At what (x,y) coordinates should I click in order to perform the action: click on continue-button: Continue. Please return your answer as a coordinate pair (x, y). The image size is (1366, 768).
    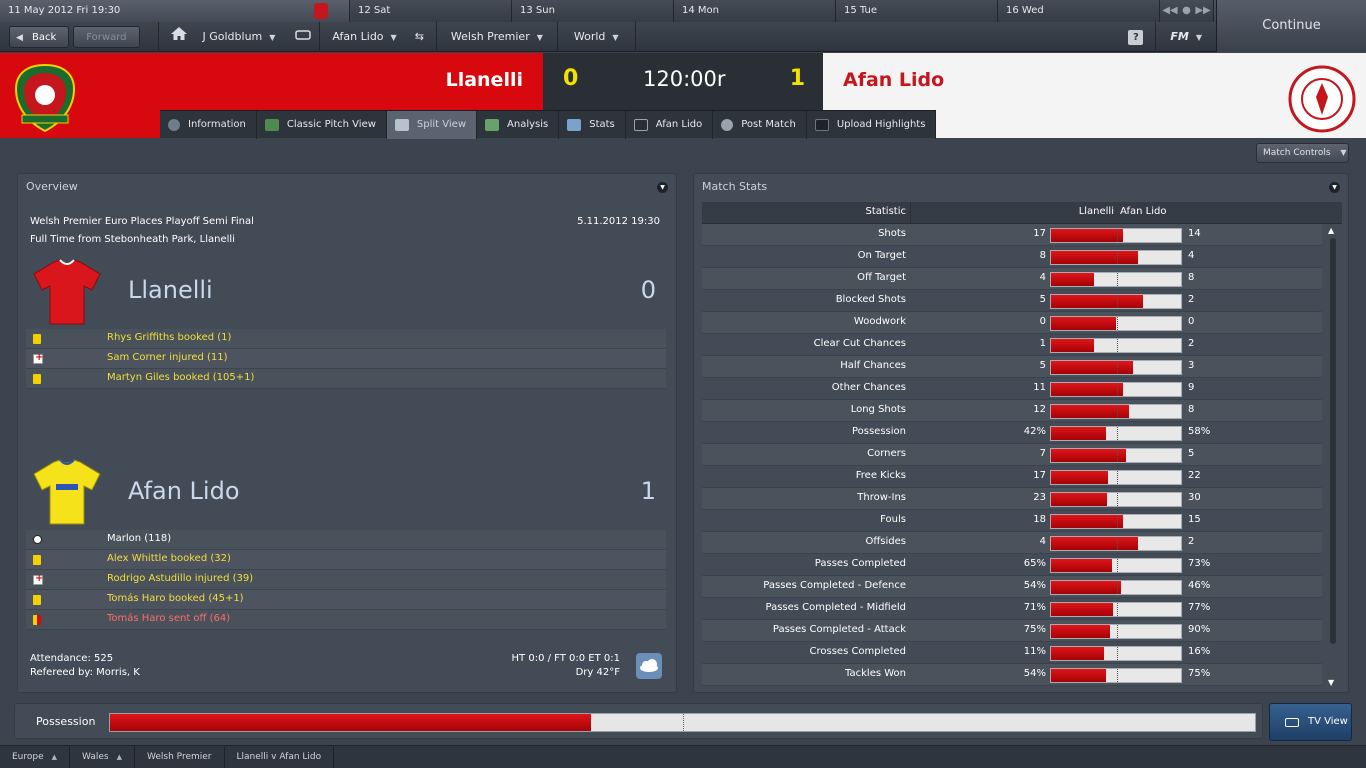
    Looking at the image, I should click on (1291, 26).